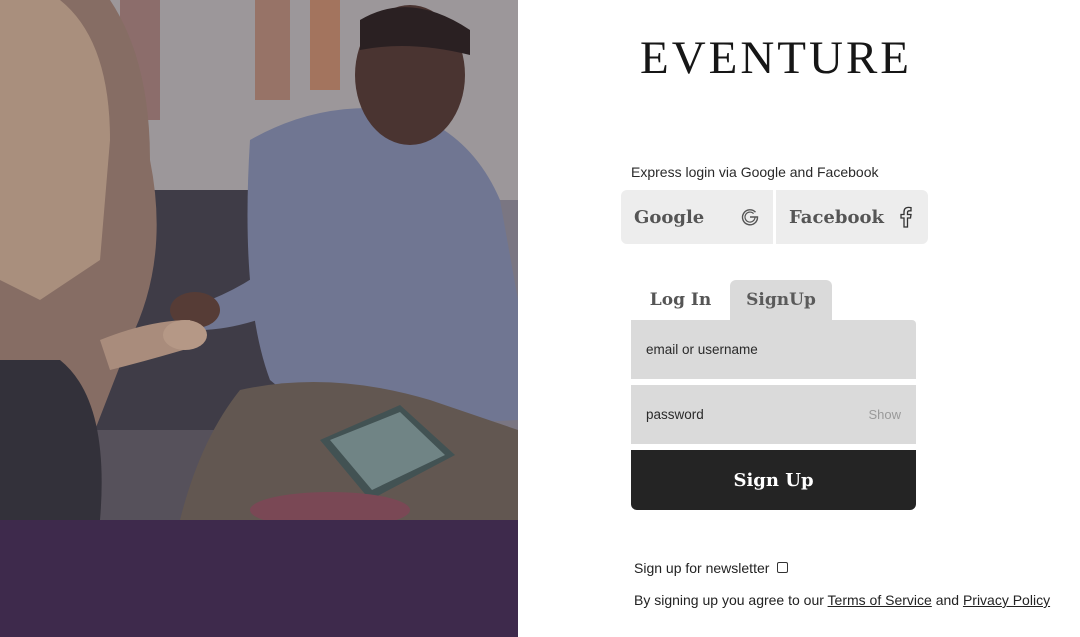  I want to click on google-login-label: Google, so click(669, 217).